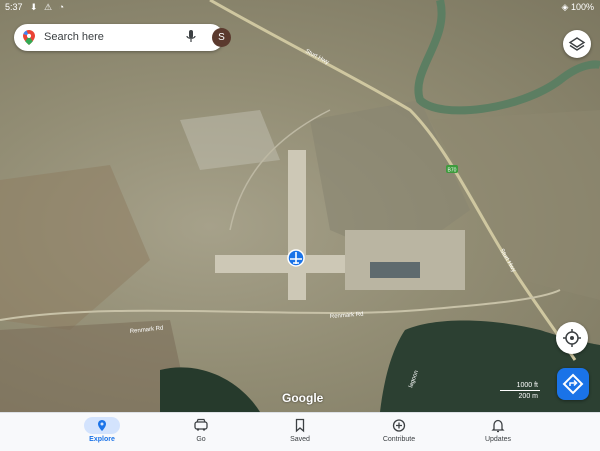  What do you see at coordinates (399, 439) in the screenshot?
I see `nav-contribute-label: Contribute` at bounding box center [399, 439].